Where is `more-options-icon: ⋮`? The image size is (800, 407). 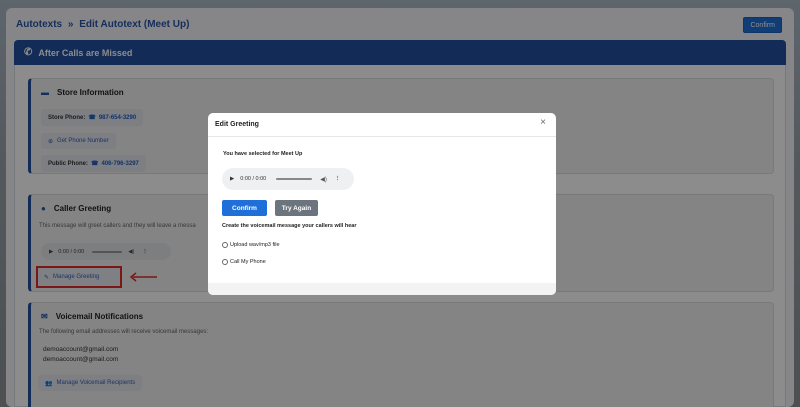 more-options-icon: ⋮ is located at coordinates (338, 179).